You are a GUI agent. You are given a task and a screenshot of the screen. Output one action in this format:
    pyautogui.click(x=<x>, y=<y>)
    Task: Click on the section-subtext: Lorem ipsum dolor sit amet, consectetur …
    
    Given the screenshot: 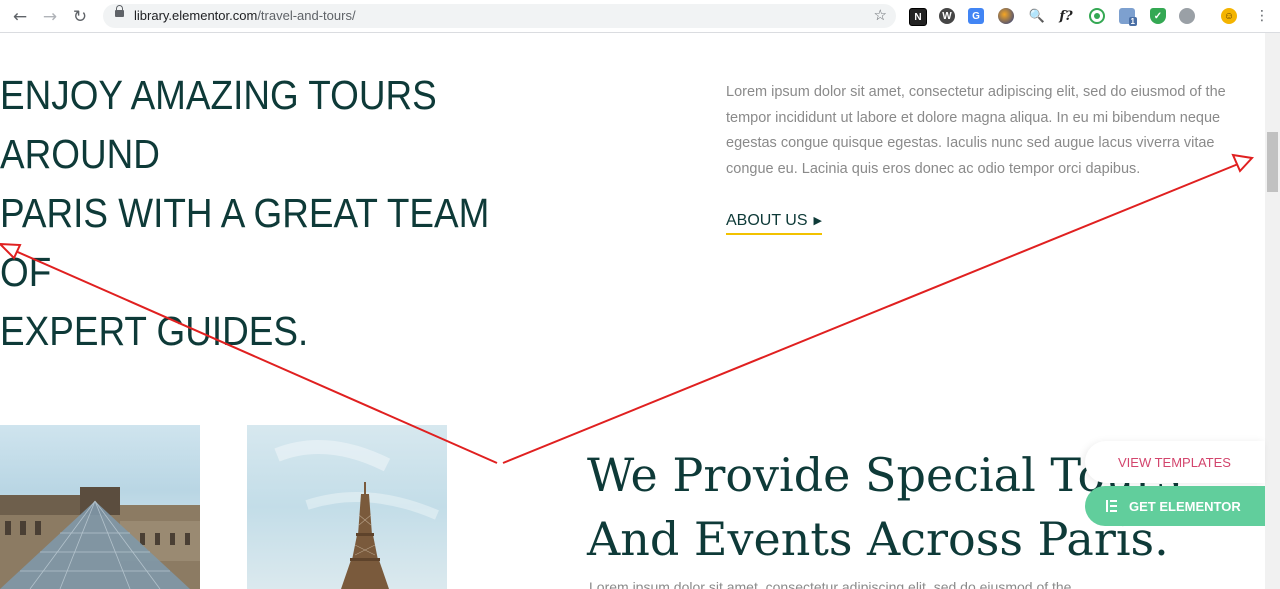 What is the action you would take?
    pyautogui.click(x=830, y=584)
    